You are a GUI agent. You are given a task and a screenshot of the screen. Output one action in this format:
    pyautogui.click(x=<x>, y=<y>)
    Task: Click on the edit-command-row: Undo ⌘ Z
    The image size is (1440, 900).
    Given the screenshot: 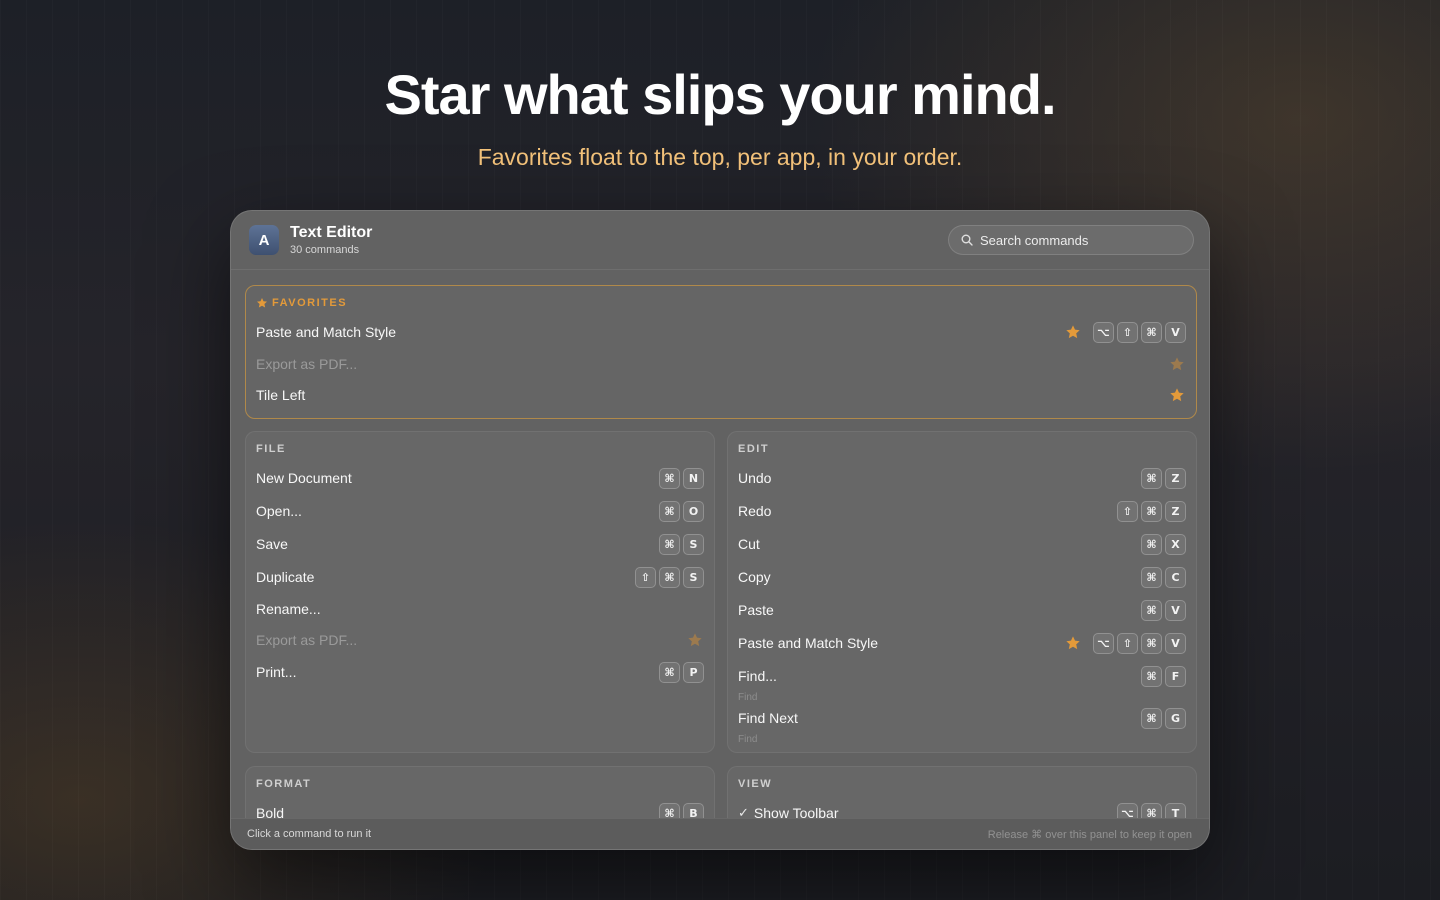 What is the action you would take?
    pyautogui.click(x=962, y=478)
    